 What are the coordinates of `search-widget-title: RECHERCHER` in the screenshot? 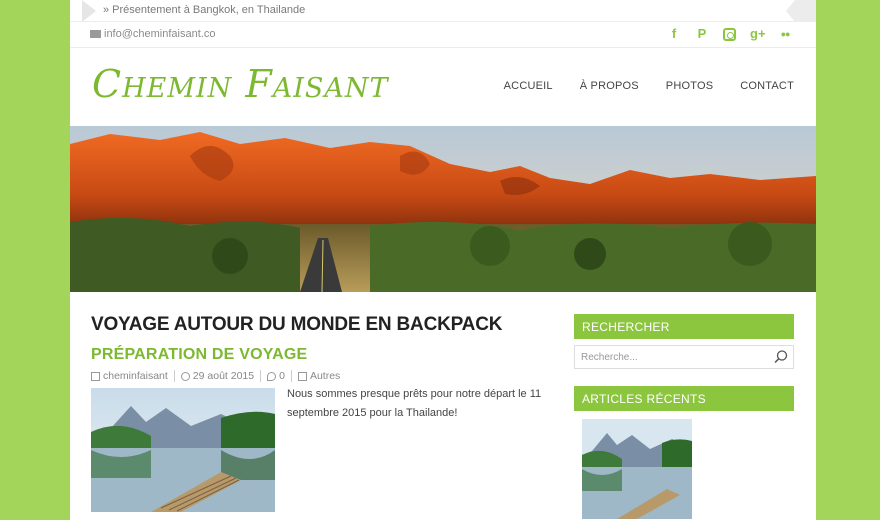 It's located at (684, 326).